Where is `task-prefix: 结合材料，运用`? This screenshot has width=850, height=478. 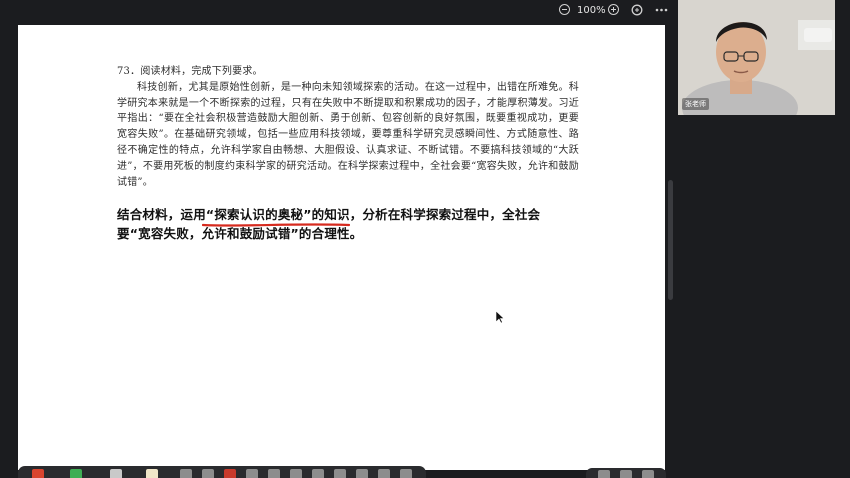 task-prefix: 结合材料，运用 is located at coordinates (161, 214).